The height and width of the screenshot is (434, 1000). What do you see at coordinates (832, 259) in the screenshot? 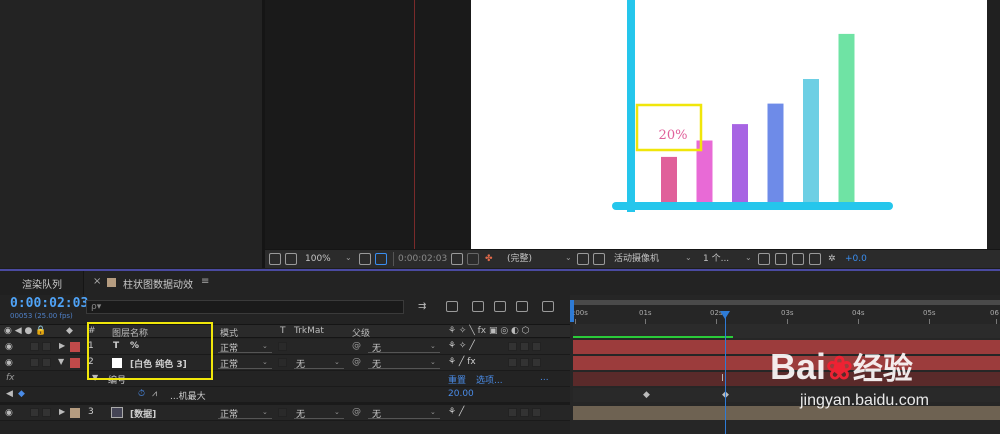
I see `reset-exposure-icon: ✲` at bounding box center [832, 259].